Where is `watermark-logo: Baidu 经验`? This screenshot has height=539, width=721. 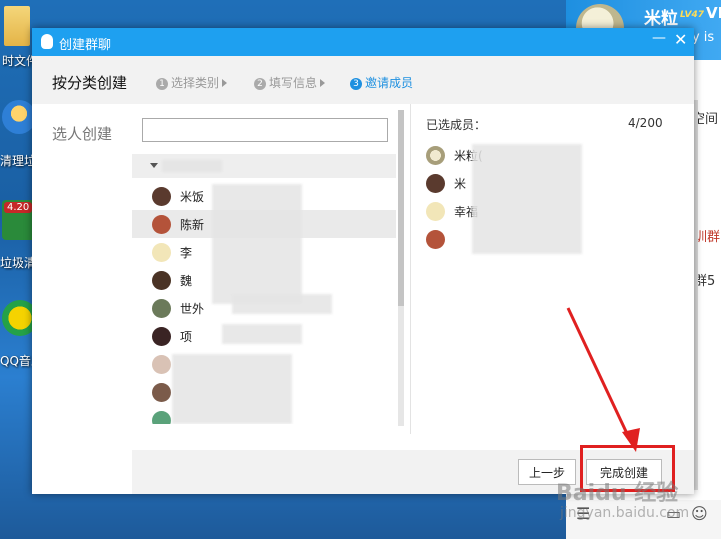
watermark-logo: Baidu 经验 is located at coordinates (617, 493).